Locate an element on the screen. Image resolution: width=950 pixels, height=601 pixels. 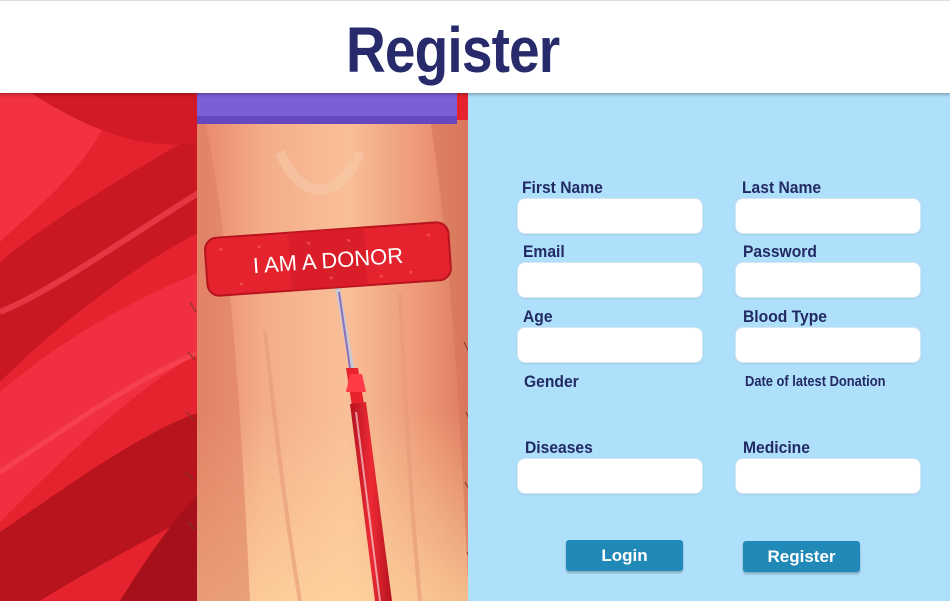
medicine-input is located at coordinates (828, 476).